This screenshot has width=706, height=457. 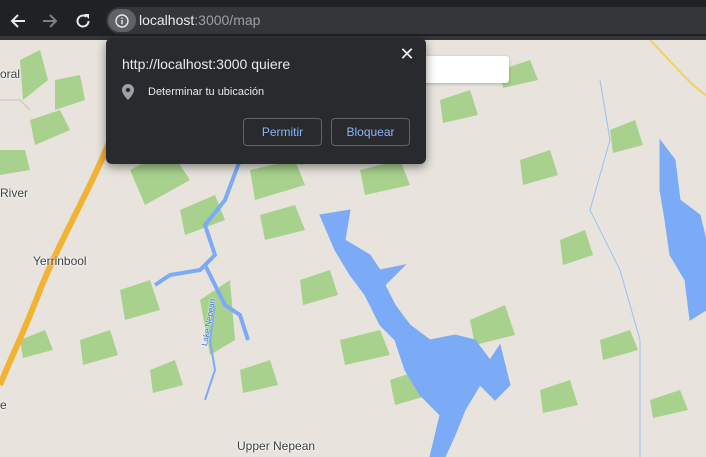 I want to click on close-icon: ✕, so click(x=407, y=53).